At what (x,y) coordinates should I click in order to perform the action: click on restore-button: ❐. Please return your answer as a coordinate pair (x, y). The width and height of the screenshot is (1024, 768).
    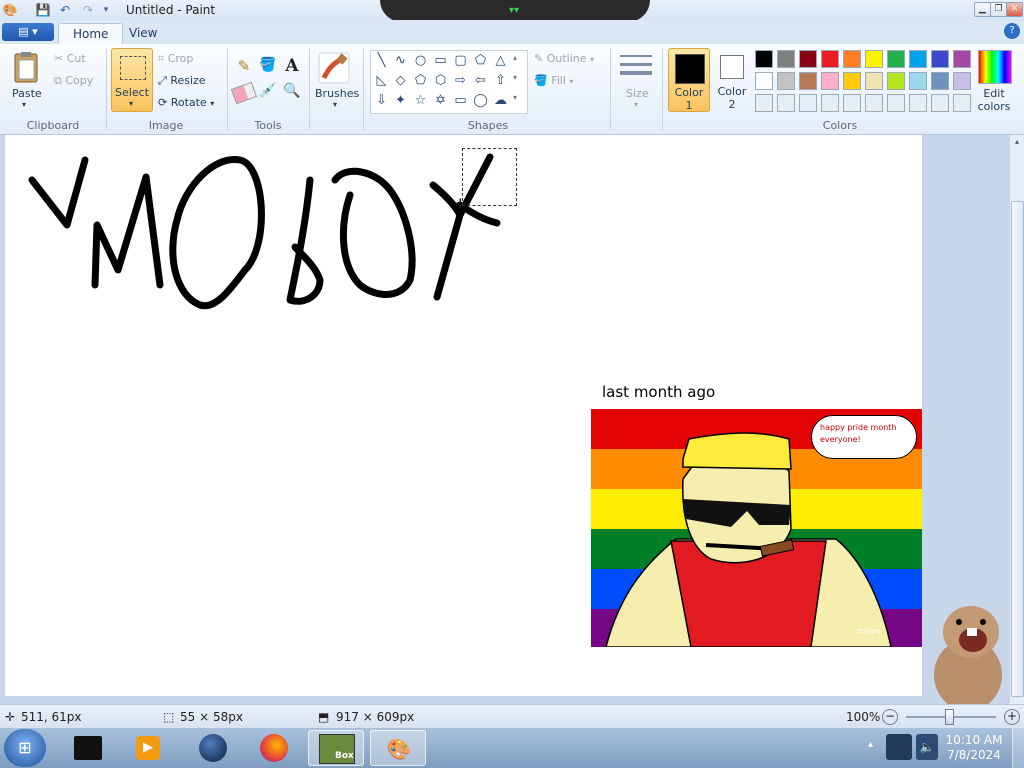
    Looking at the image, I should click on (998, 9).